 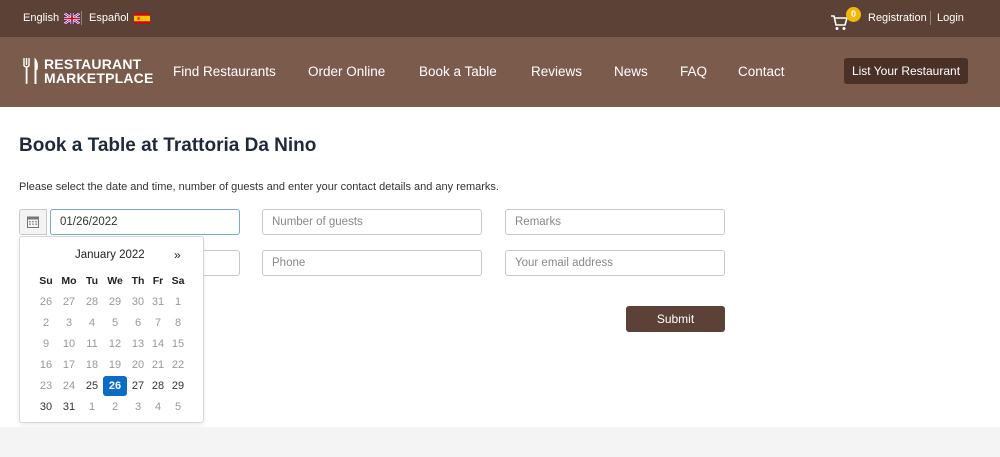 I want to click on registration-link: Registration, so click(x=897, y=18).